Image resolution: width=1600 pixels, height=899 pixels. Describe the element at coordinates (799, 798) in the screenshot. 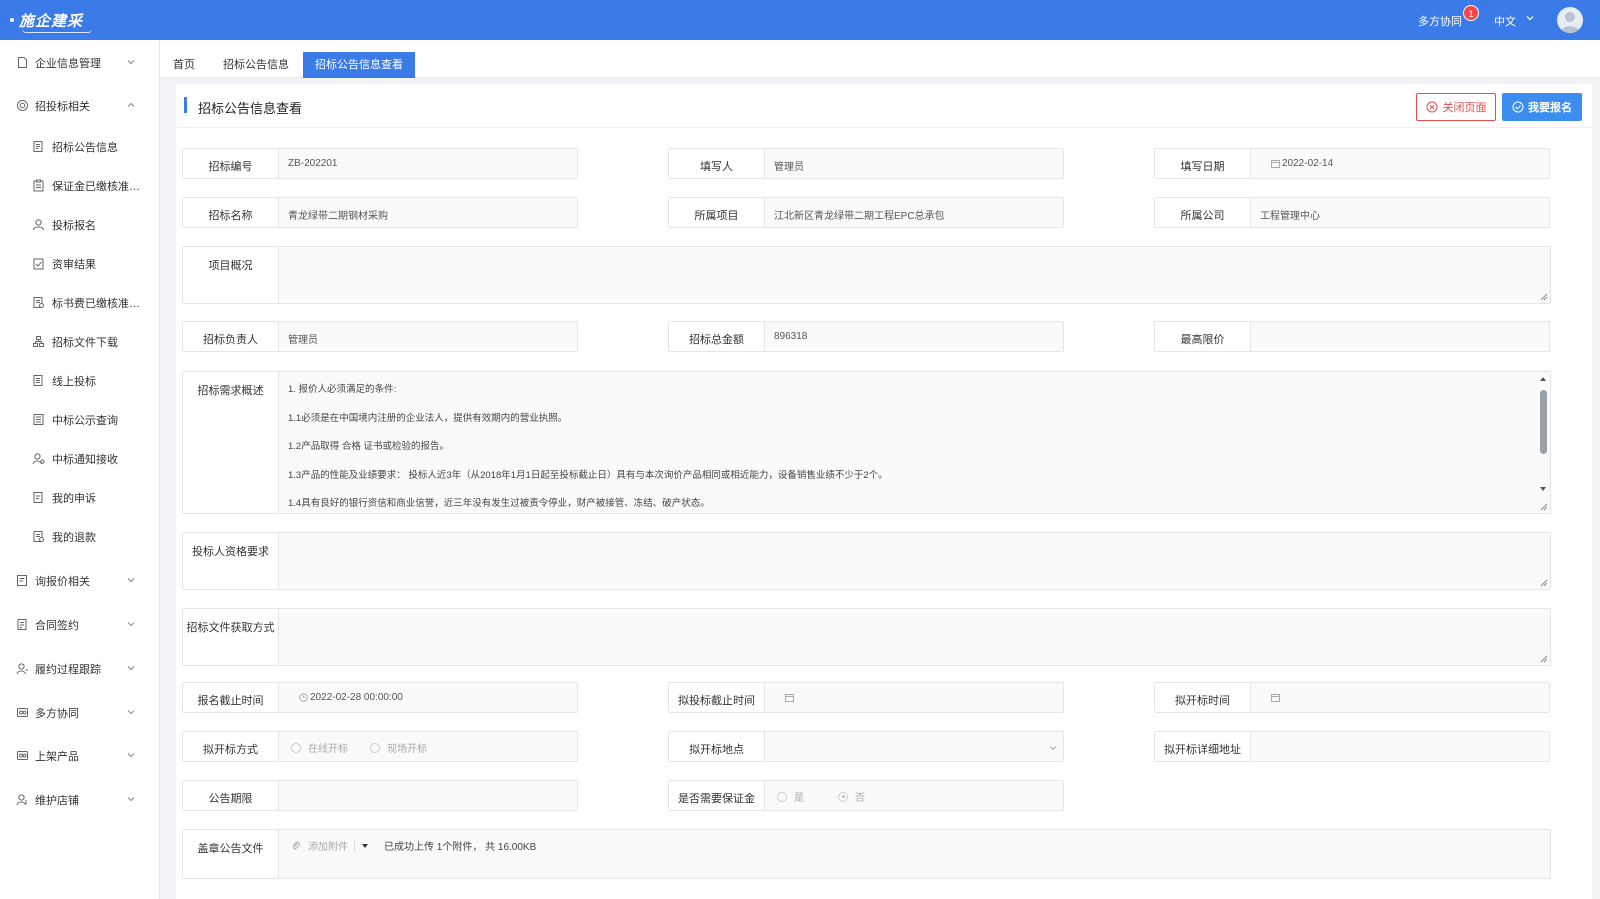

I see `radio-label: 是` at that location.